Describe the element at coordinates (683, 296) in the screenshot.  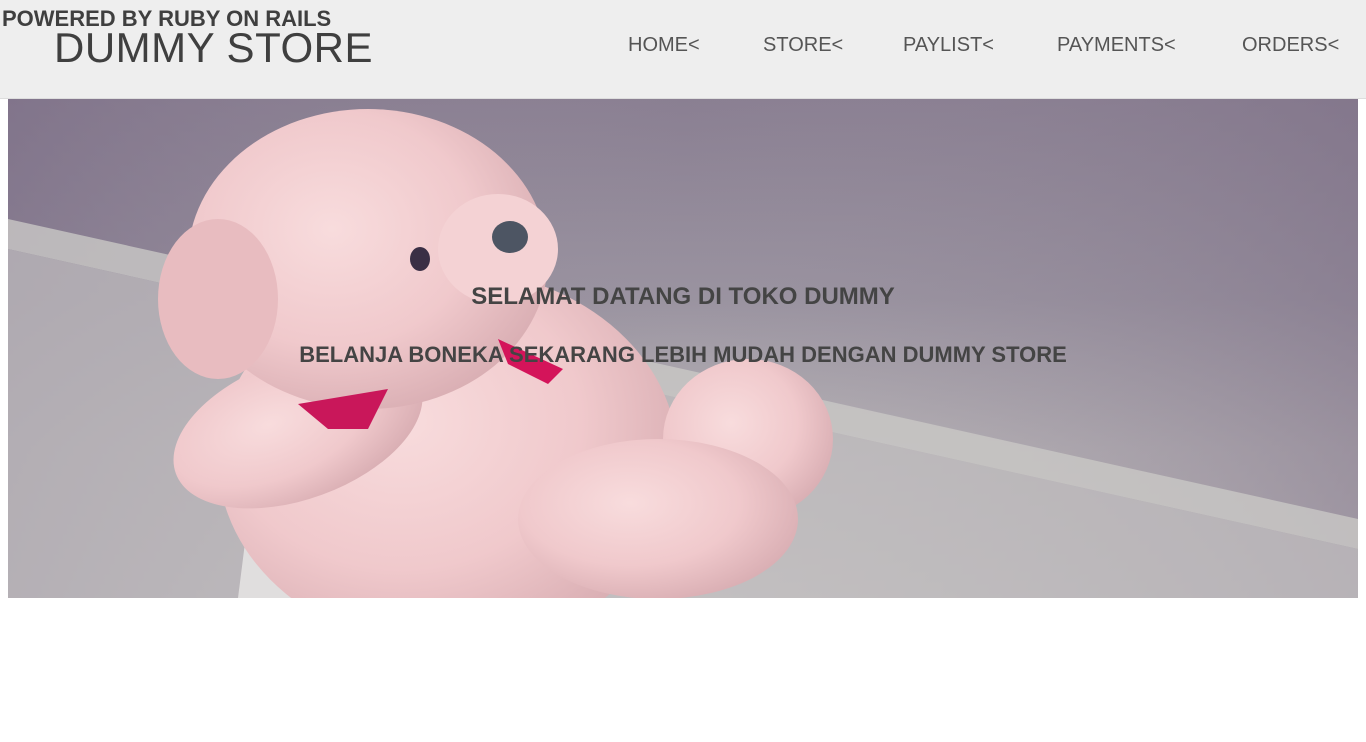
I see `hero-title: SELAMAT DATANG DI TOKO DUMMY` at that location.